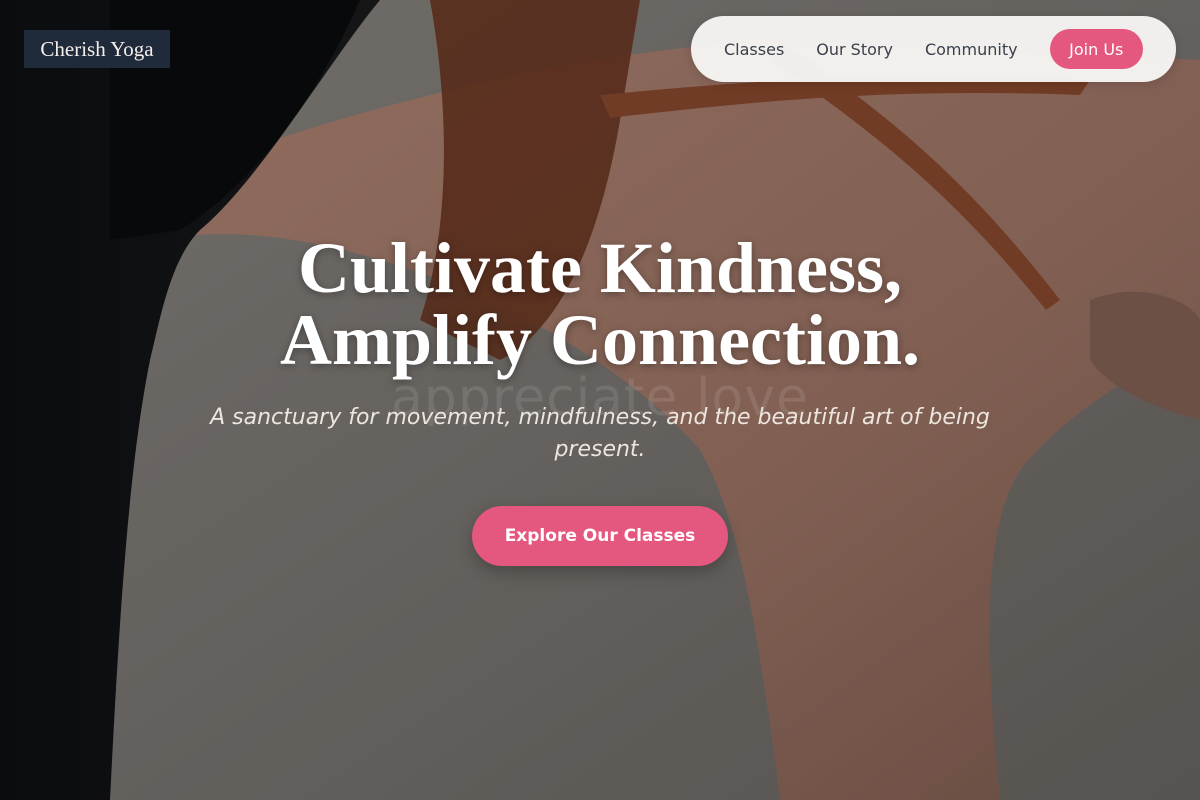 This screenshot has width=1200, height=800. Describe the element at coordinates (97, 49) in the screenshot. I see `brand-logo: Cherish Yoga` at that location.